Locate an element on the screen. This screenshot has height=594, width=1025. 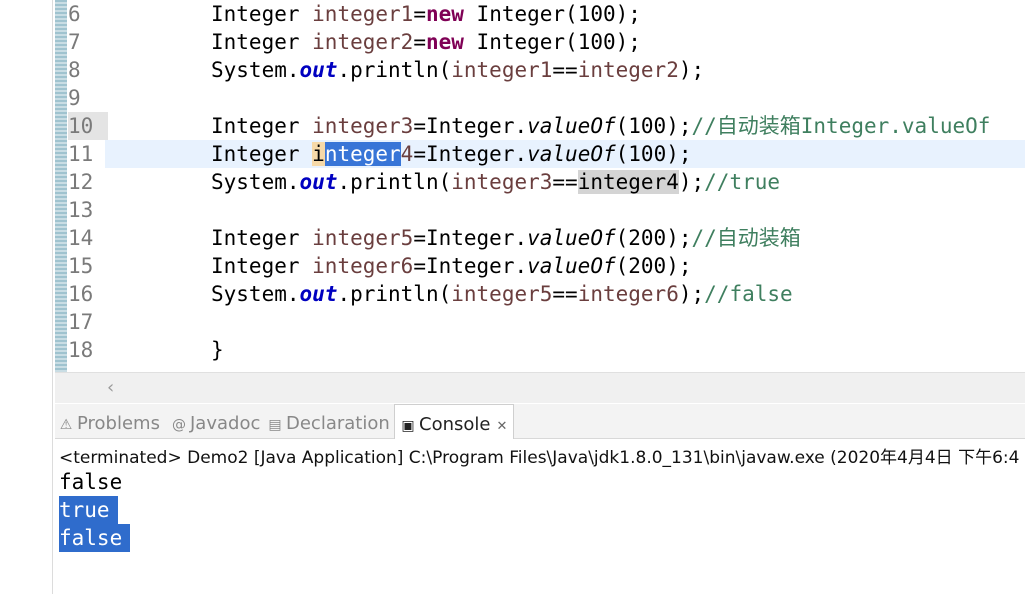
line-number: 7 is located at coordinates (74, 42).